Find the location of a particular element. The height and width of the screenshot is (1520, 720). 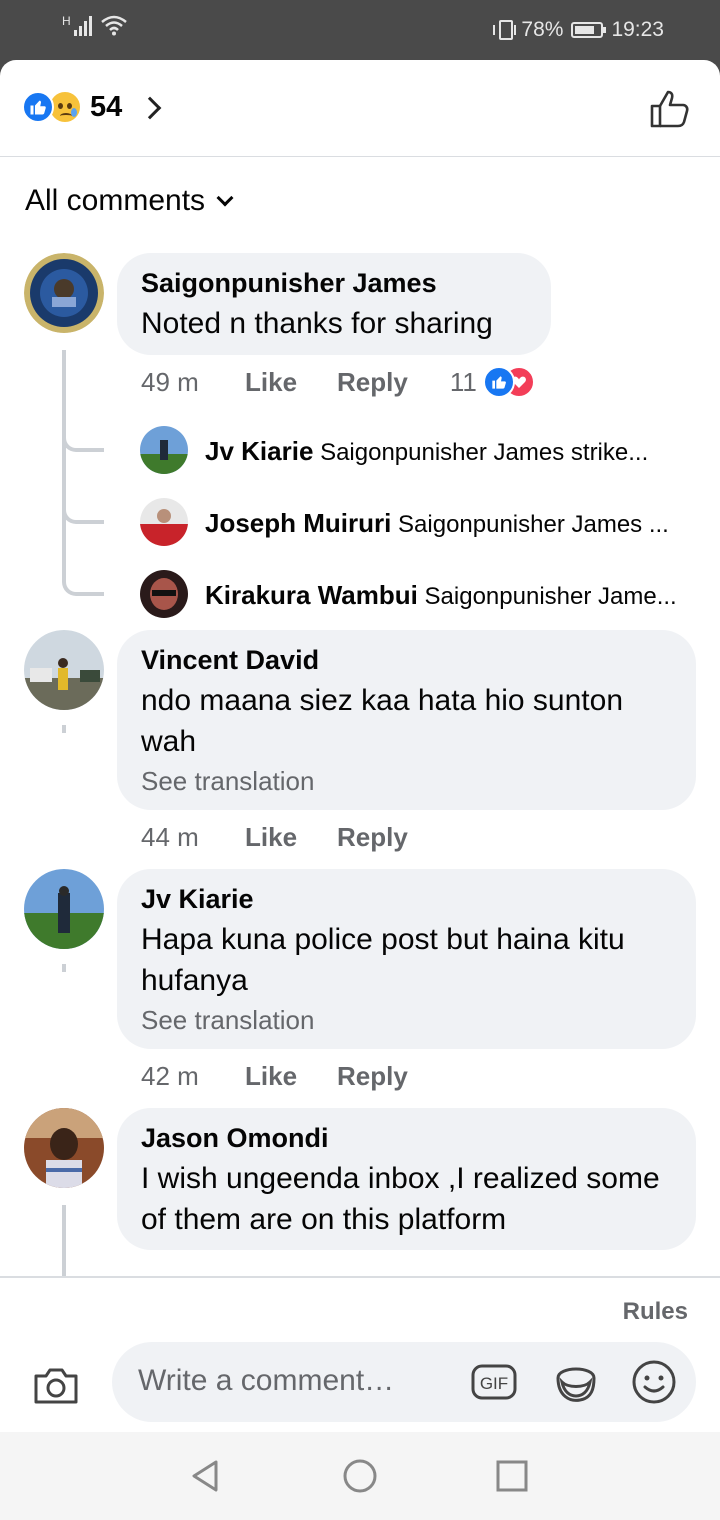

filter-label: All comments is located at coordinates (115, 200).